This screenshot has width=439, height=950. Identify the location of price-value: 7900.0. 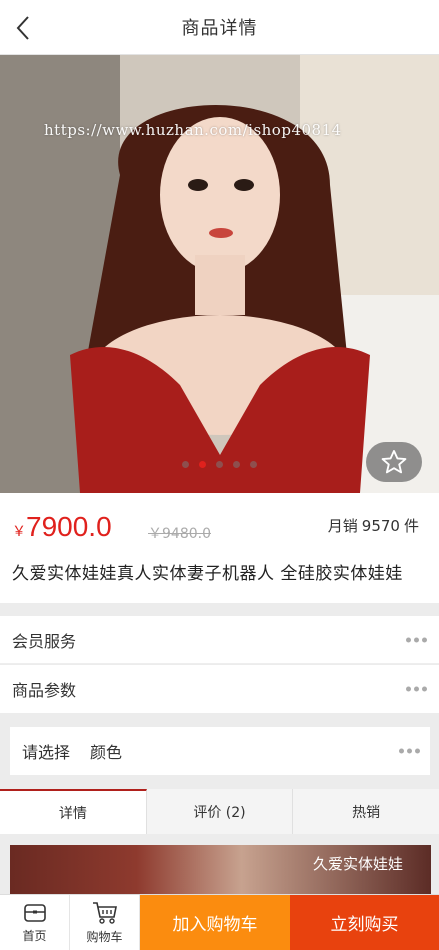
(69, 526).